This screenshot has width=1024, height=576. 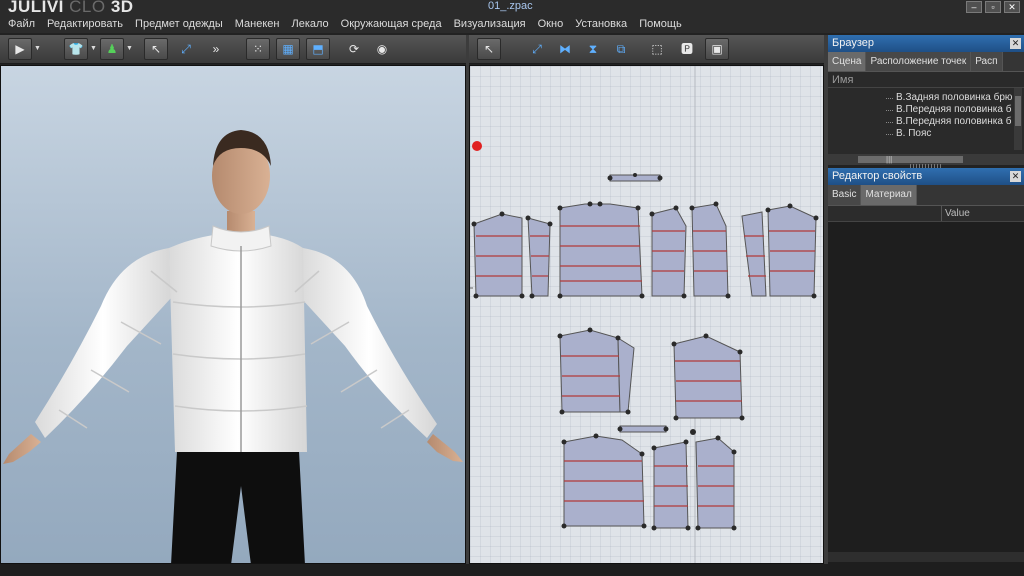 What do you see at coordinates (593, 49) in the screenshot?
I see `curve-icon: ⧗` at bounding box center [593, 49].